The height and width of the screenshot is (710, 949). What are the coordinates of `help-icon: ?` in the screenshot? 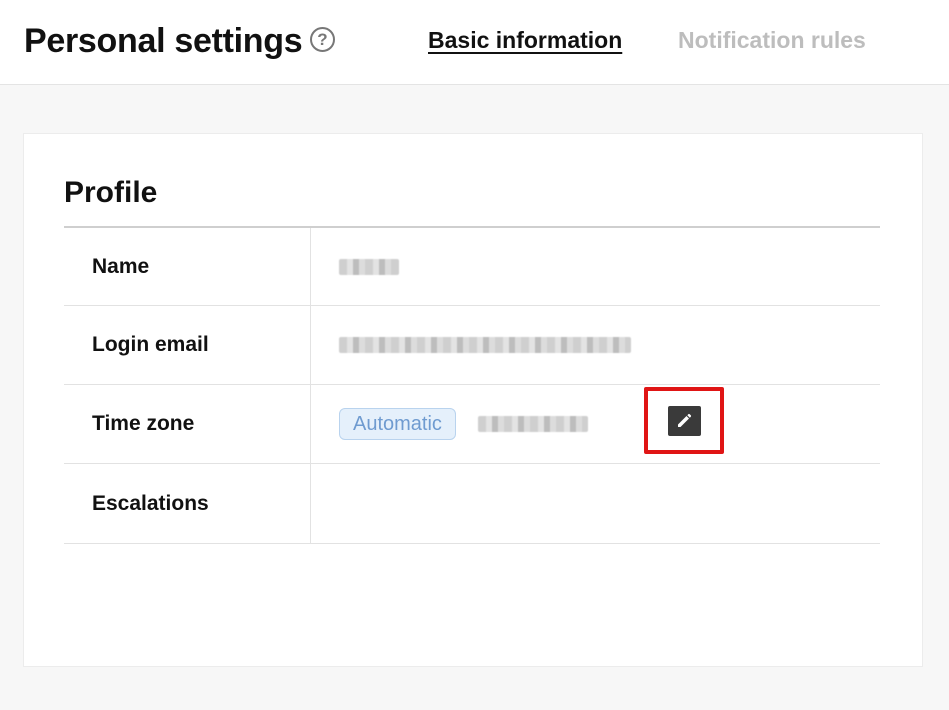 It's located at (322, 39).